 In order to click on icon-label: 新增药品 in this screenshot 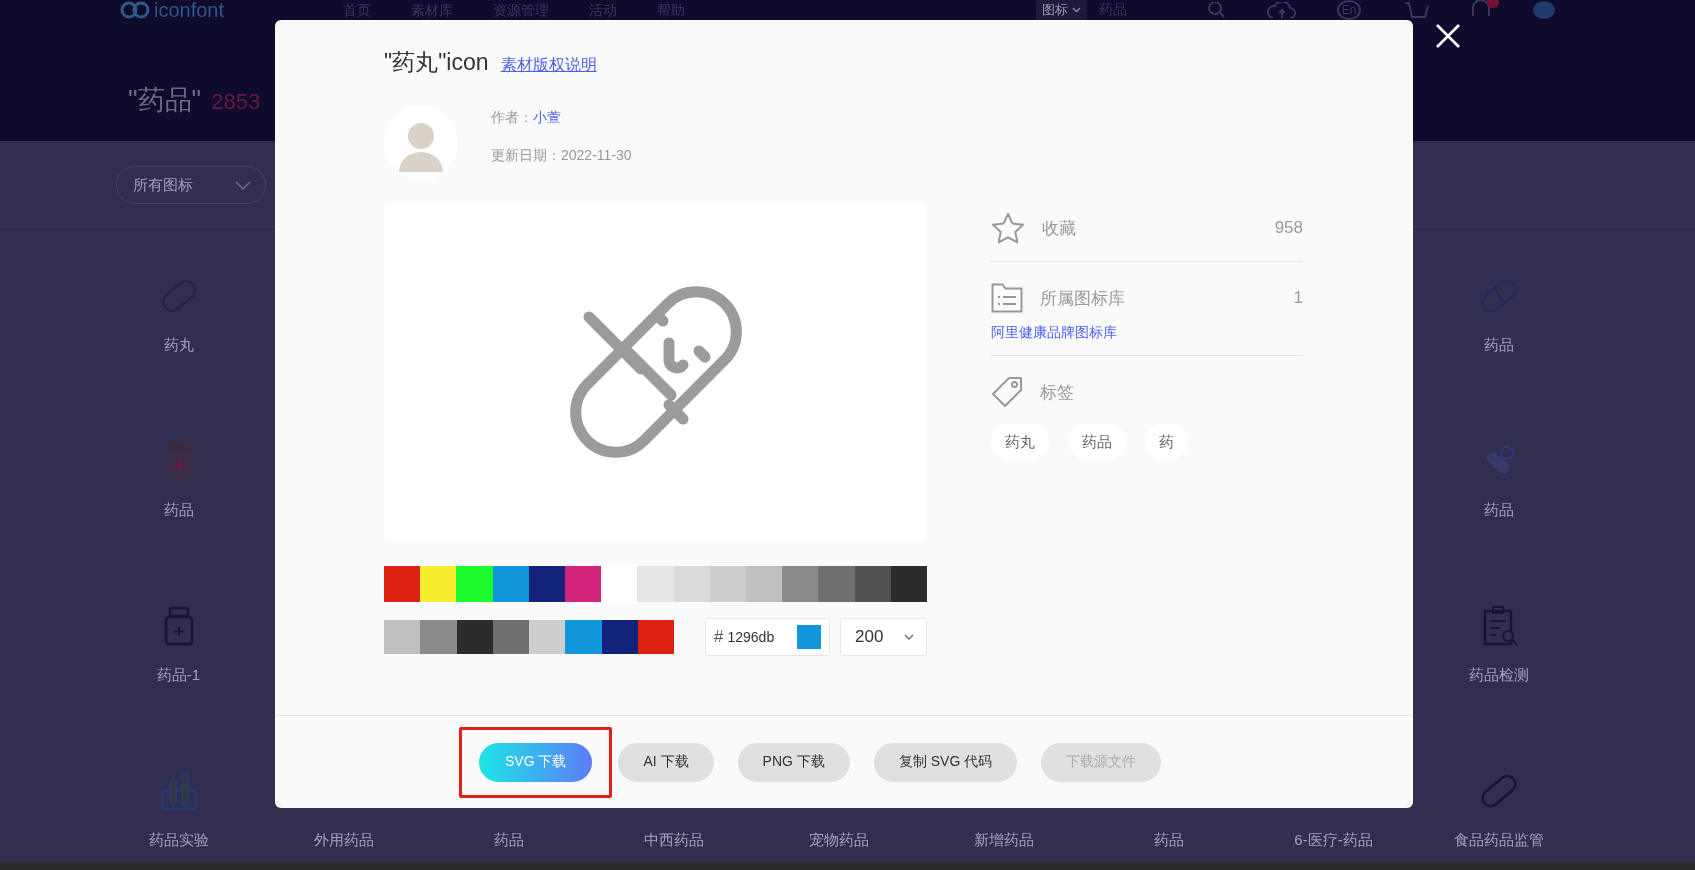, I will do `click(1003, 840)`.